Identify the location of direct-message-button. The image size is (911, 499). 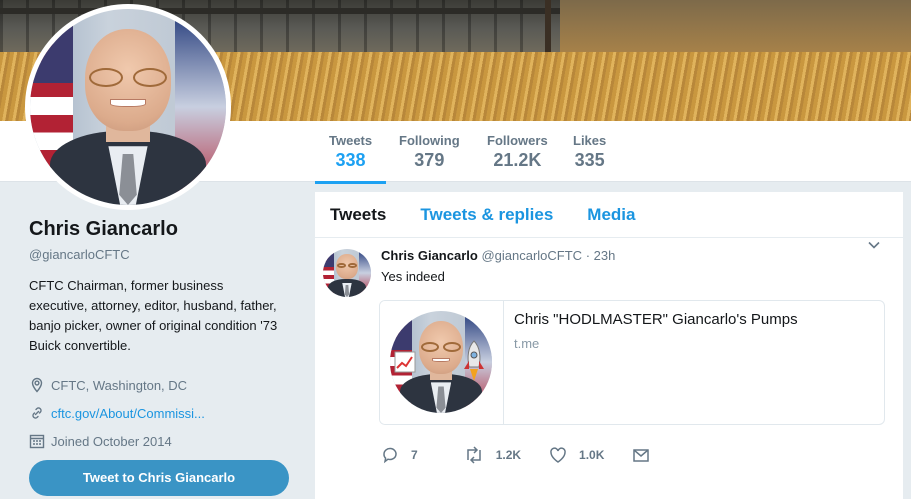
(647, 455).